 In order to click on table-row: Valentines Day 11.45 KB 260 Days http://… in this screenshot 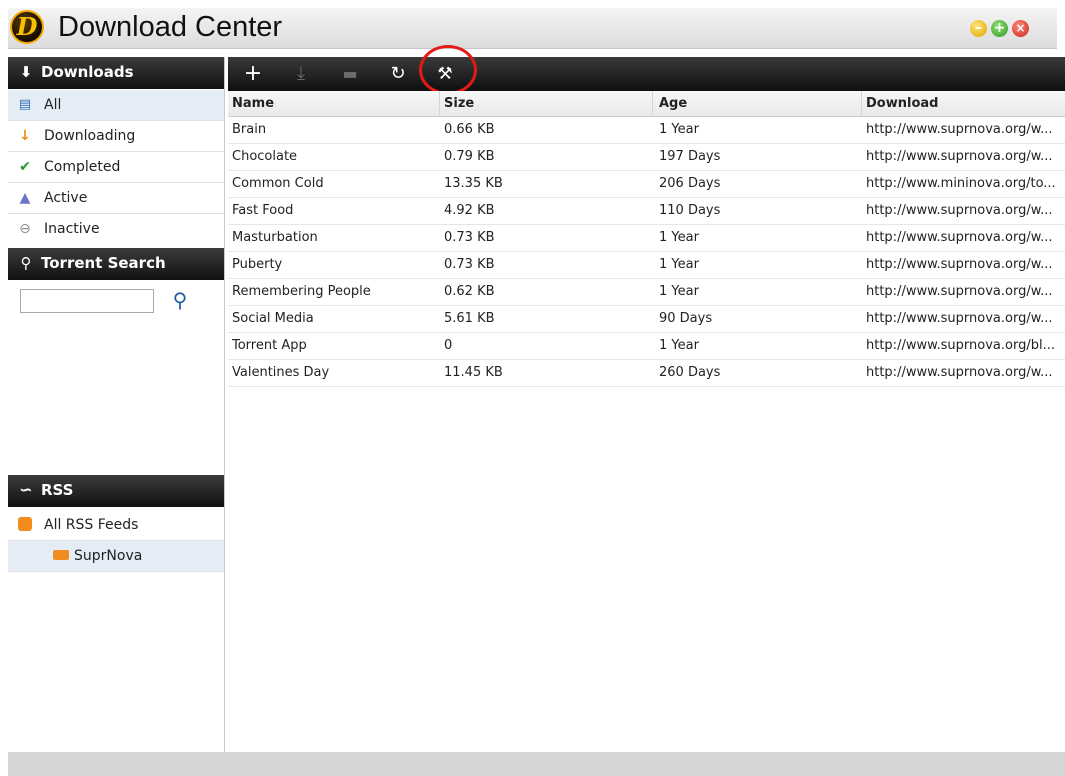, I will do `click(646, 373)`.